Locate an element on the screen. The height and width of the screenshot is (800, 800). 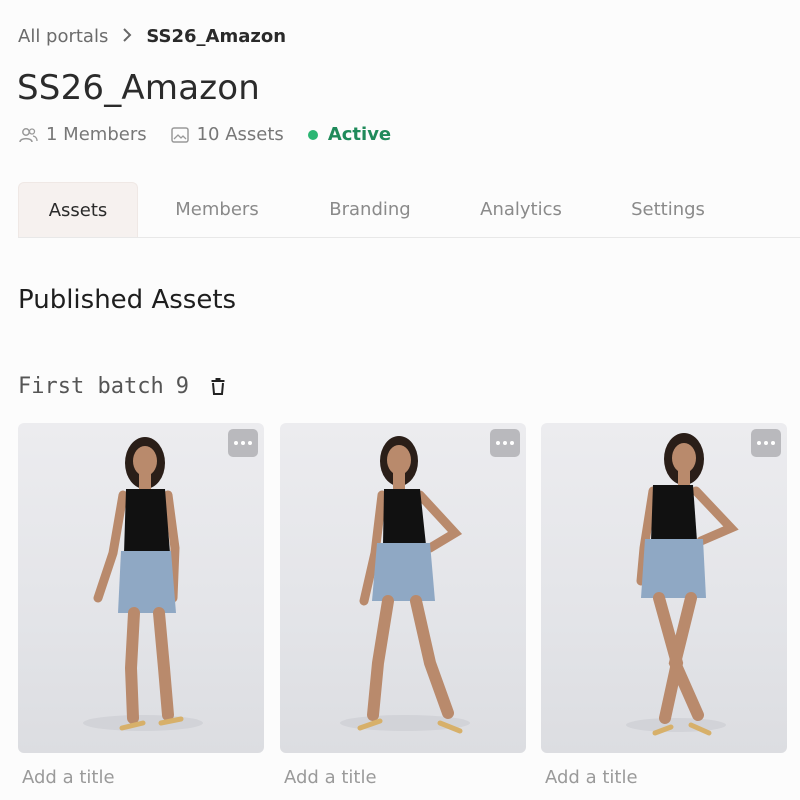
tab-assets: Assets is located at coordinates (78, 209).